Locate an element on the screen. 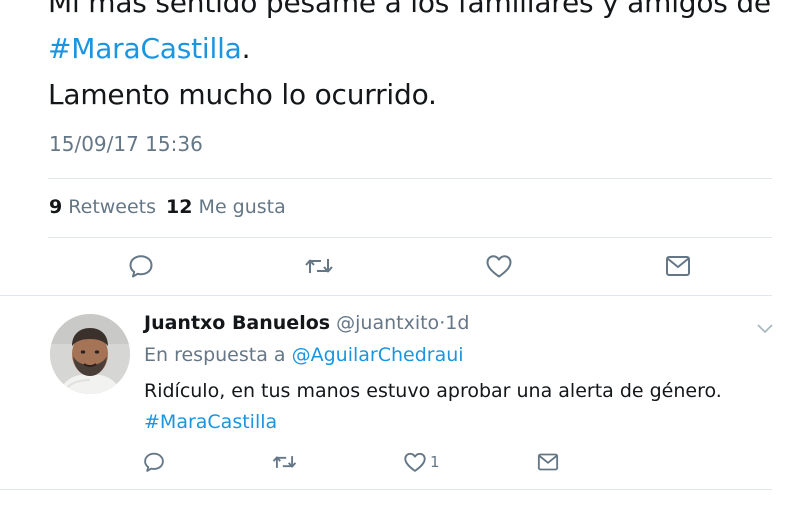 This screenshot has width=800, height=505. like-button is located at coordinates (499, 266).